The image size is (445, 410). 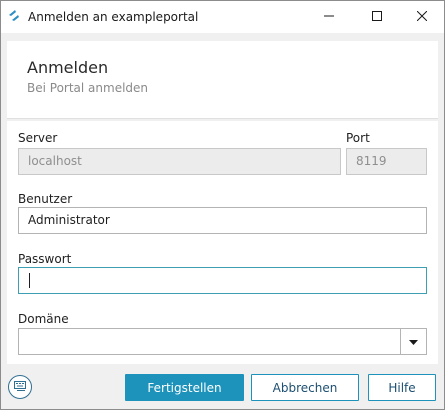 What do you see at coordinates (305, 387) in the screenshot?
I see `cancel-button: Abbrechen` at bounding box center [305, 387].